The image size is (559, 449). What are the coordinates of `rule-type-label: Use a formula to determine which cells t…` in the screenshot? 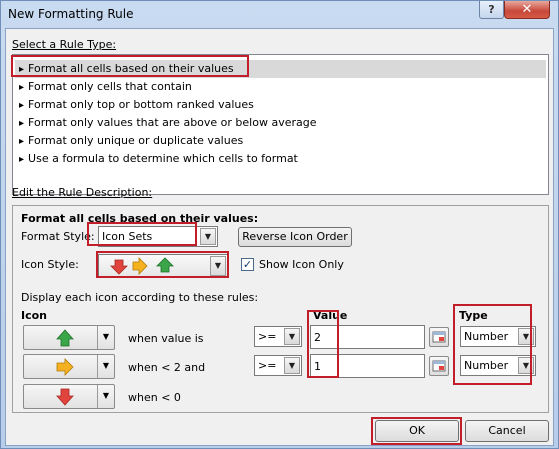 It's located at (163, 158).